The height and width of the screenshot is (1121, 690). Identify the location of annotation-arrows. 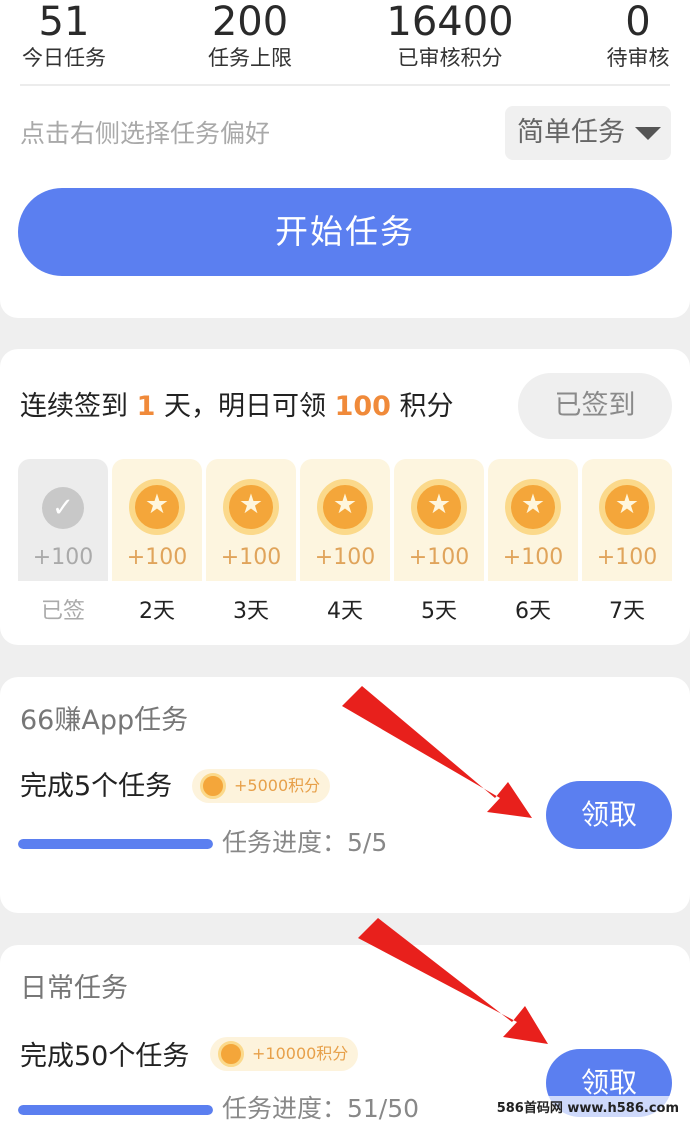
(445, 865).